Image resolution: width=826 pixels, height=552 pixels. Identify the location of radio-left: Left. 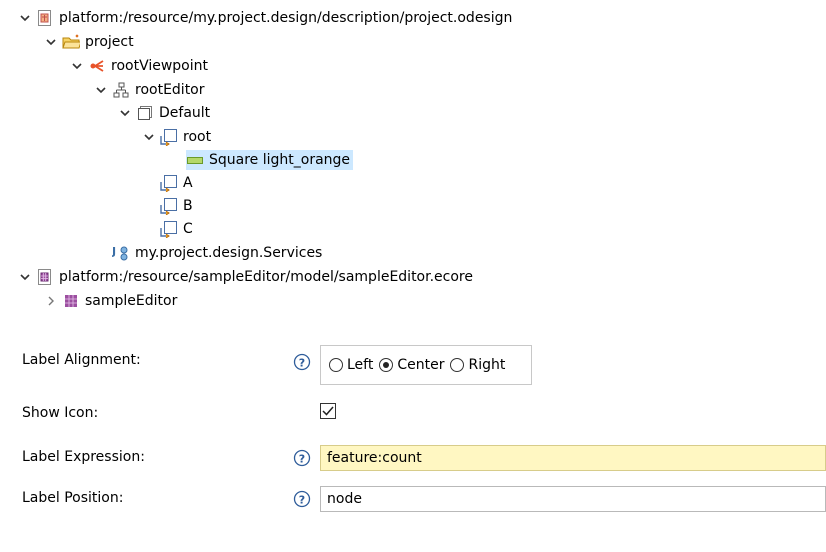
(351, 365).